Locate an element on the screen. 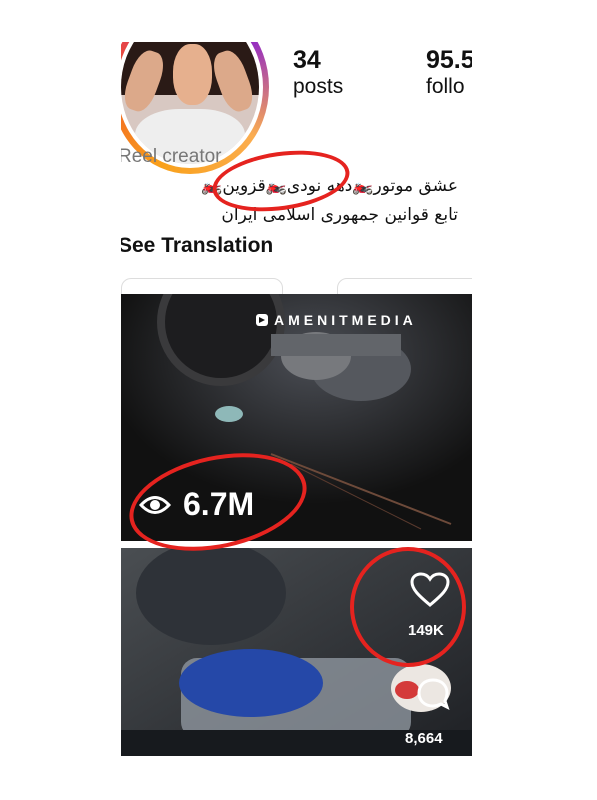 The height and width of the screenshot is (800, 597). like-count: 149K is located at coordinates (426, 630).